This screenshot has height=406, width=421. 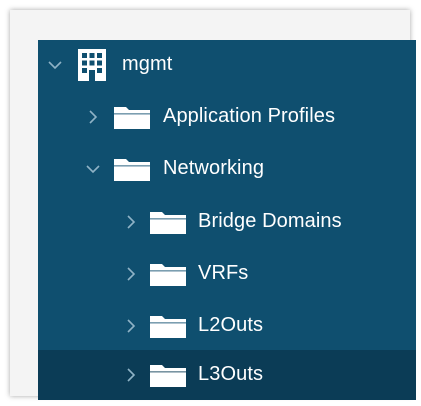 What do you see at coordinates (227, 65) in the screenshot?
I see `tree-node-mgmt: mgmt` at bounding box center [227, 65].